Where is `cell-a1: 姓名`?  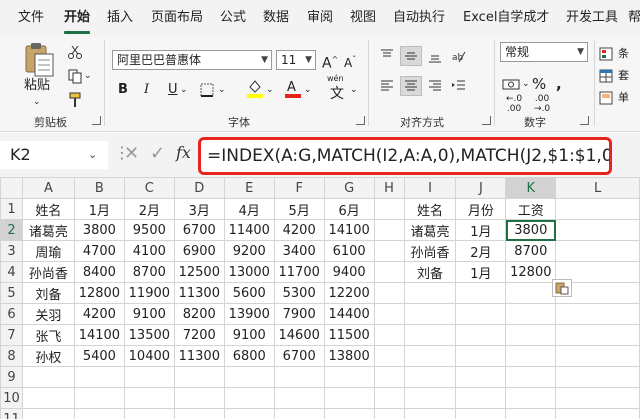 cell-a1: 姓名 is located at coordinates (48, 209).